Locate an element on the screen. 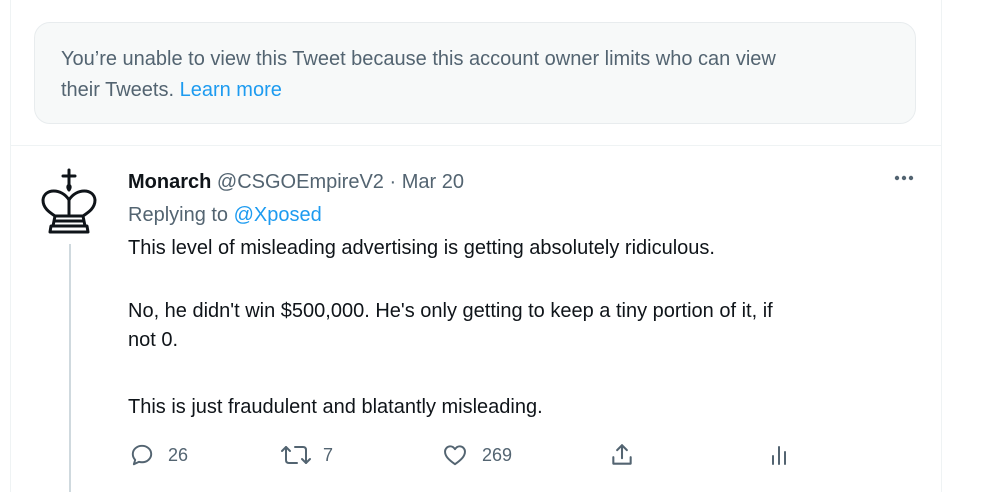 The width and height of the screenshot is (1007, 492). heart-icon is located at coordinates (455, 455).